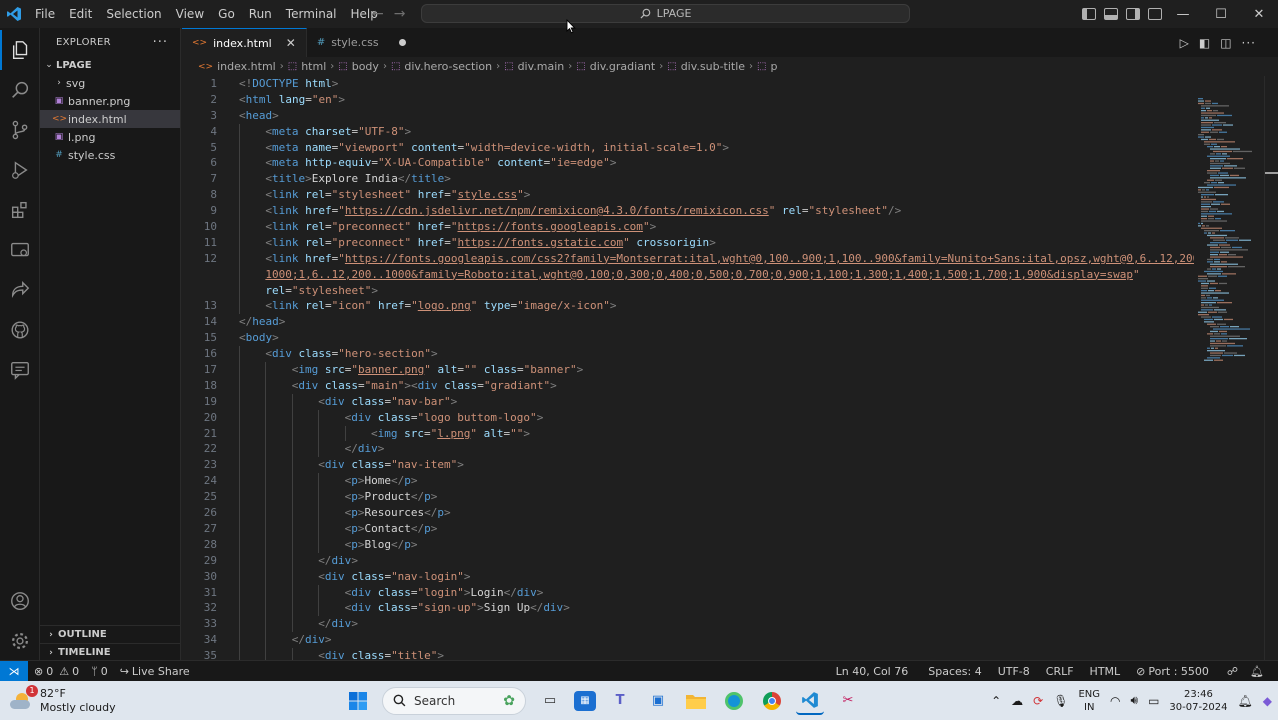  I want to click on code-line: 28 <p>Blog</p>, so click(688, 544).